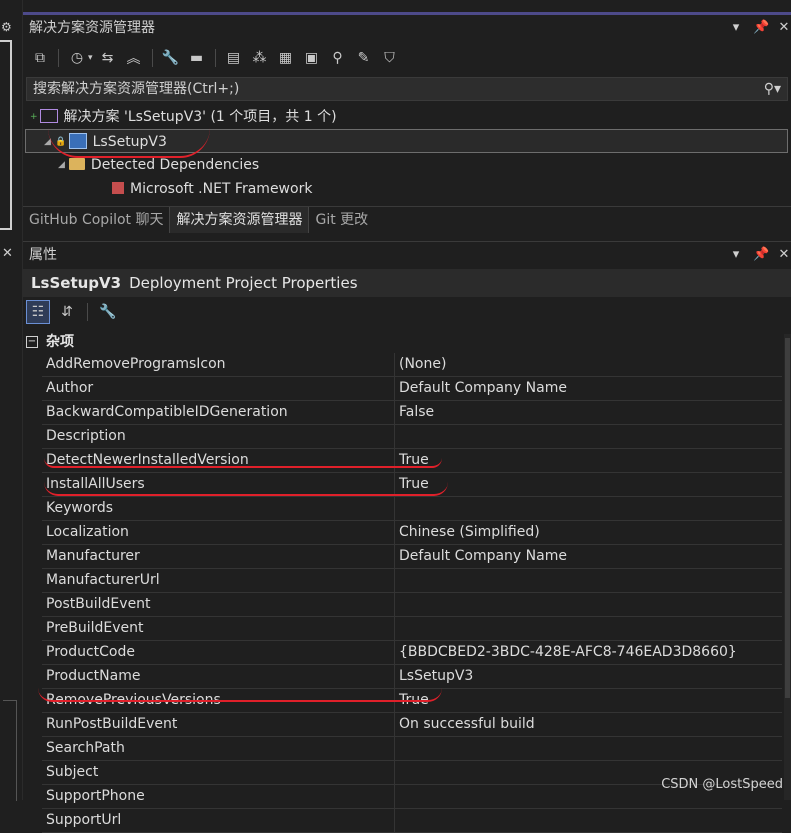 The image size is (791, 833). I want to click on scrollbar-thumb, so click(787, 518).